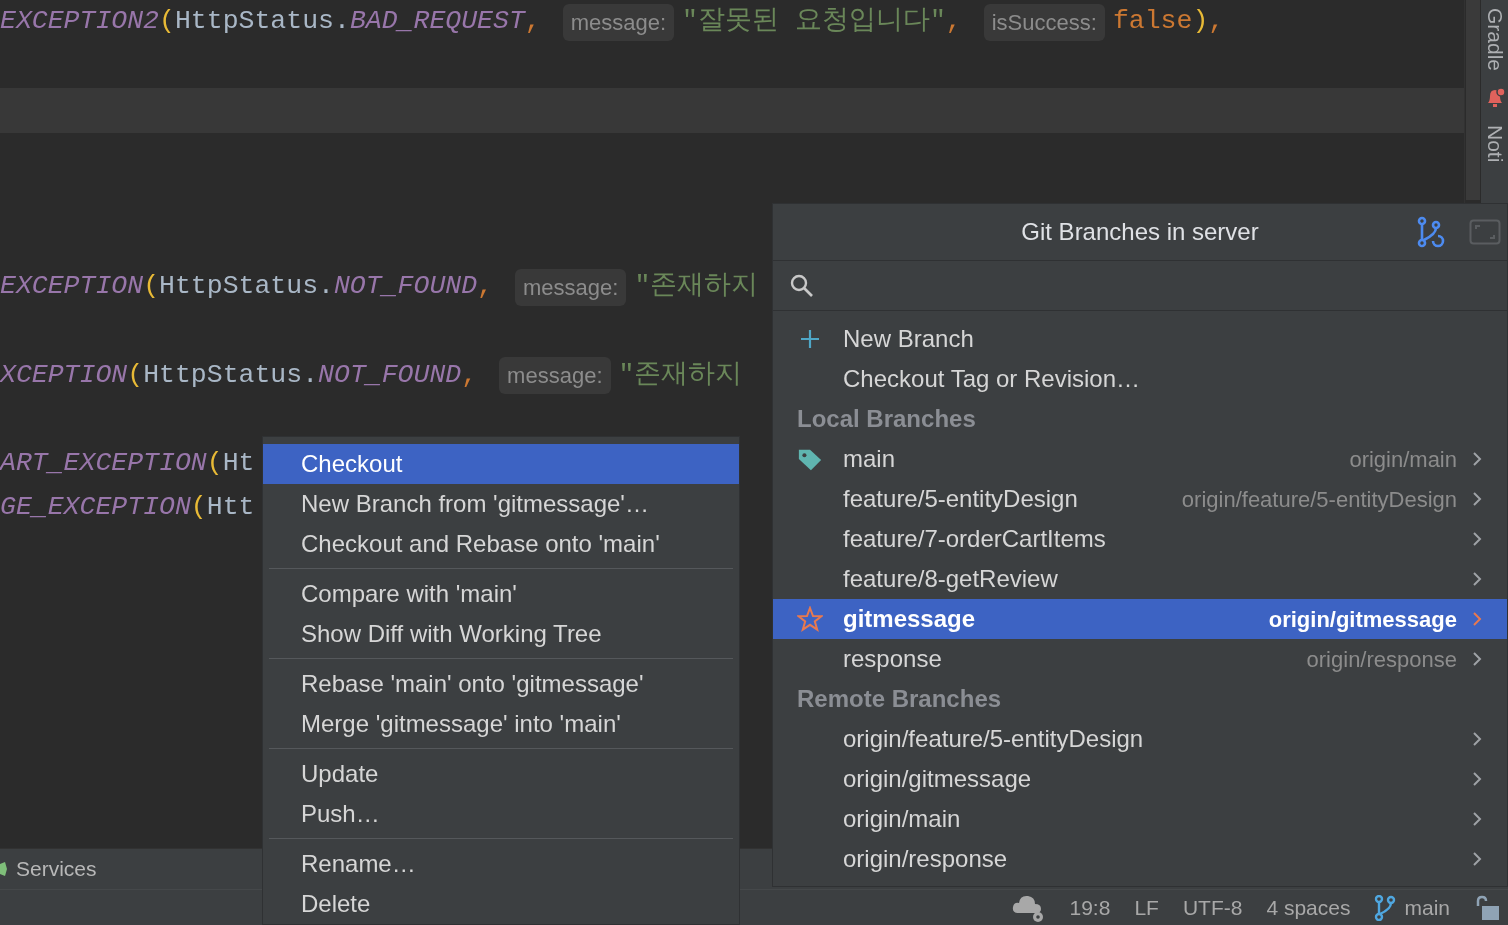 Image resolution: width=1508 pixels, height=925 pixels. What do you see at coordinates (1308, 907) in the screenshot?
I see `status-item: 4 spaces` at bounding box center [1308, 907].